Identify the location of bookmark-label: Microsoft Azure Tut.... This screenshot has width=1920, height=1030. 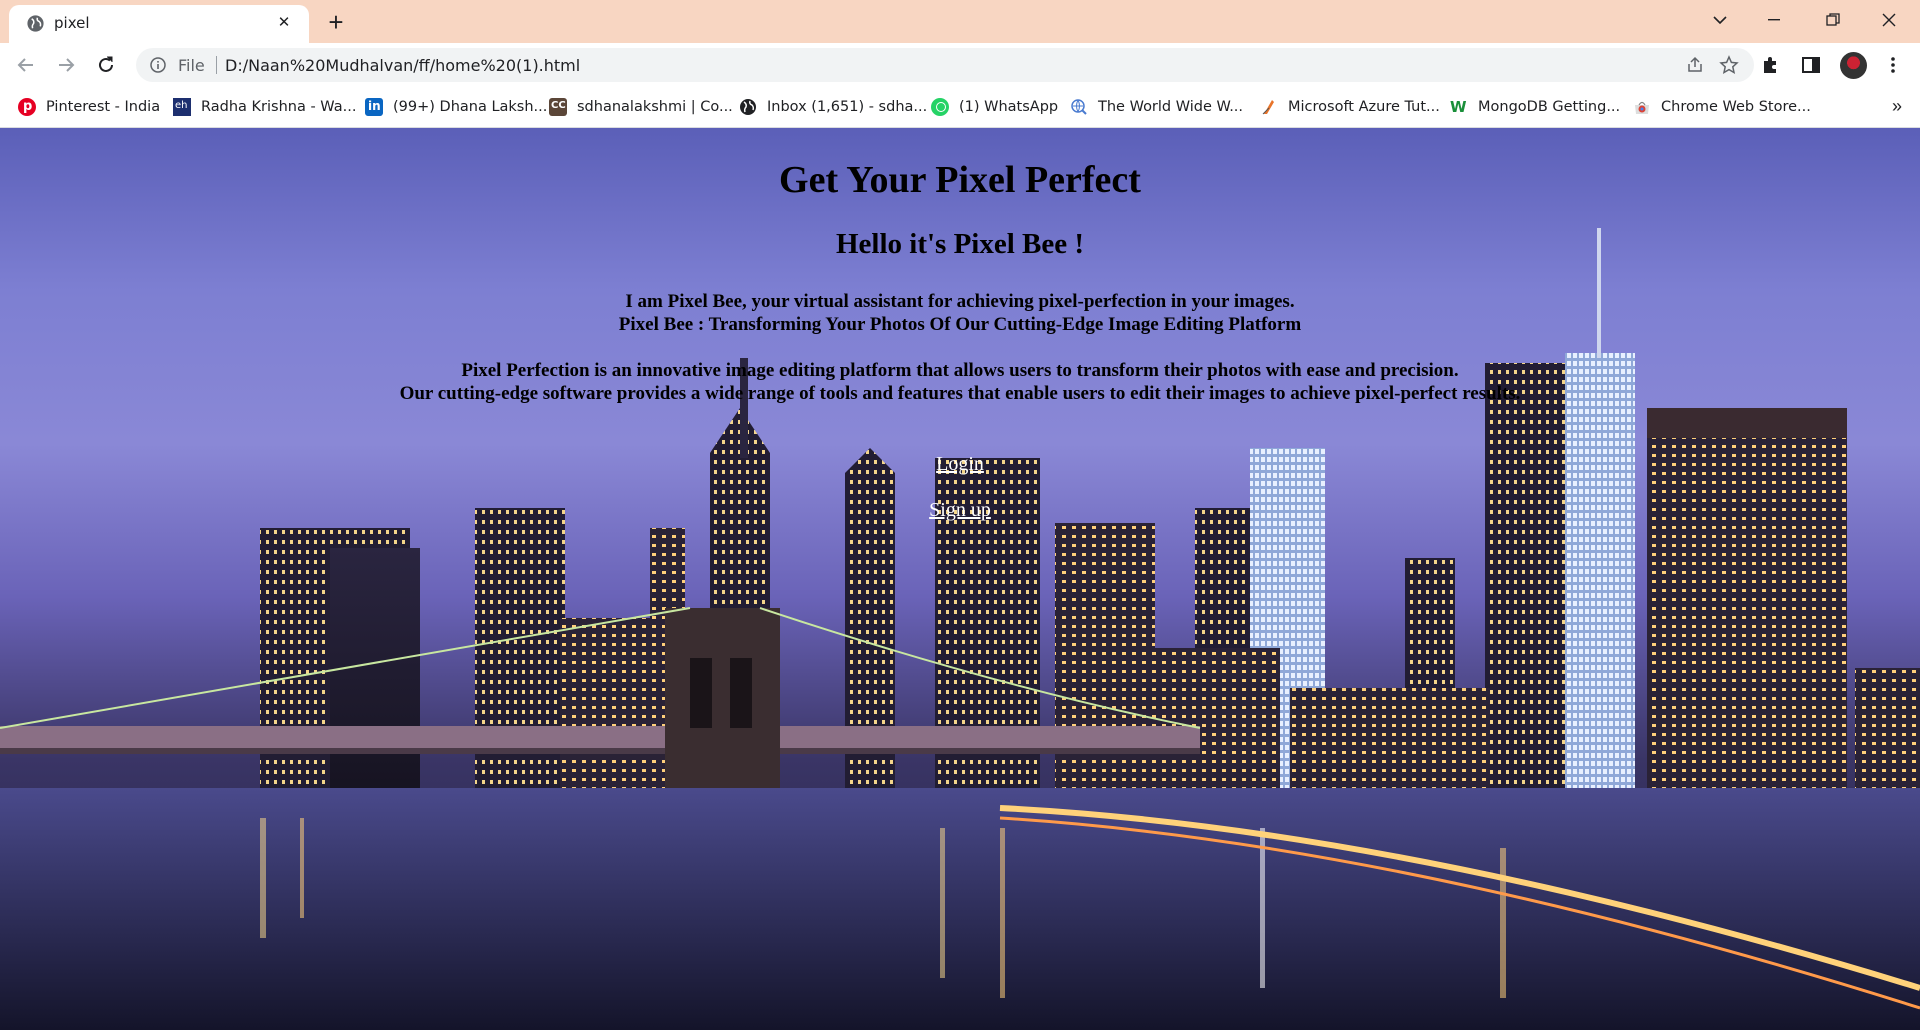
(1364, 107).